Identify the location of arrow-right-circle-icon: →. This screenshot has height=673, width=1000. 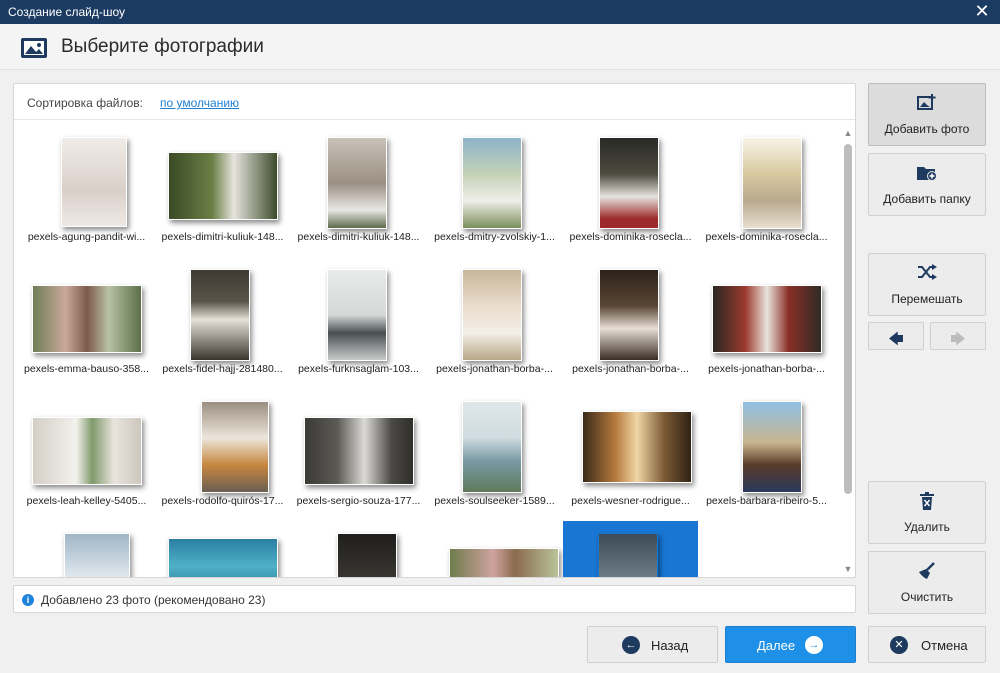
(814, 645).